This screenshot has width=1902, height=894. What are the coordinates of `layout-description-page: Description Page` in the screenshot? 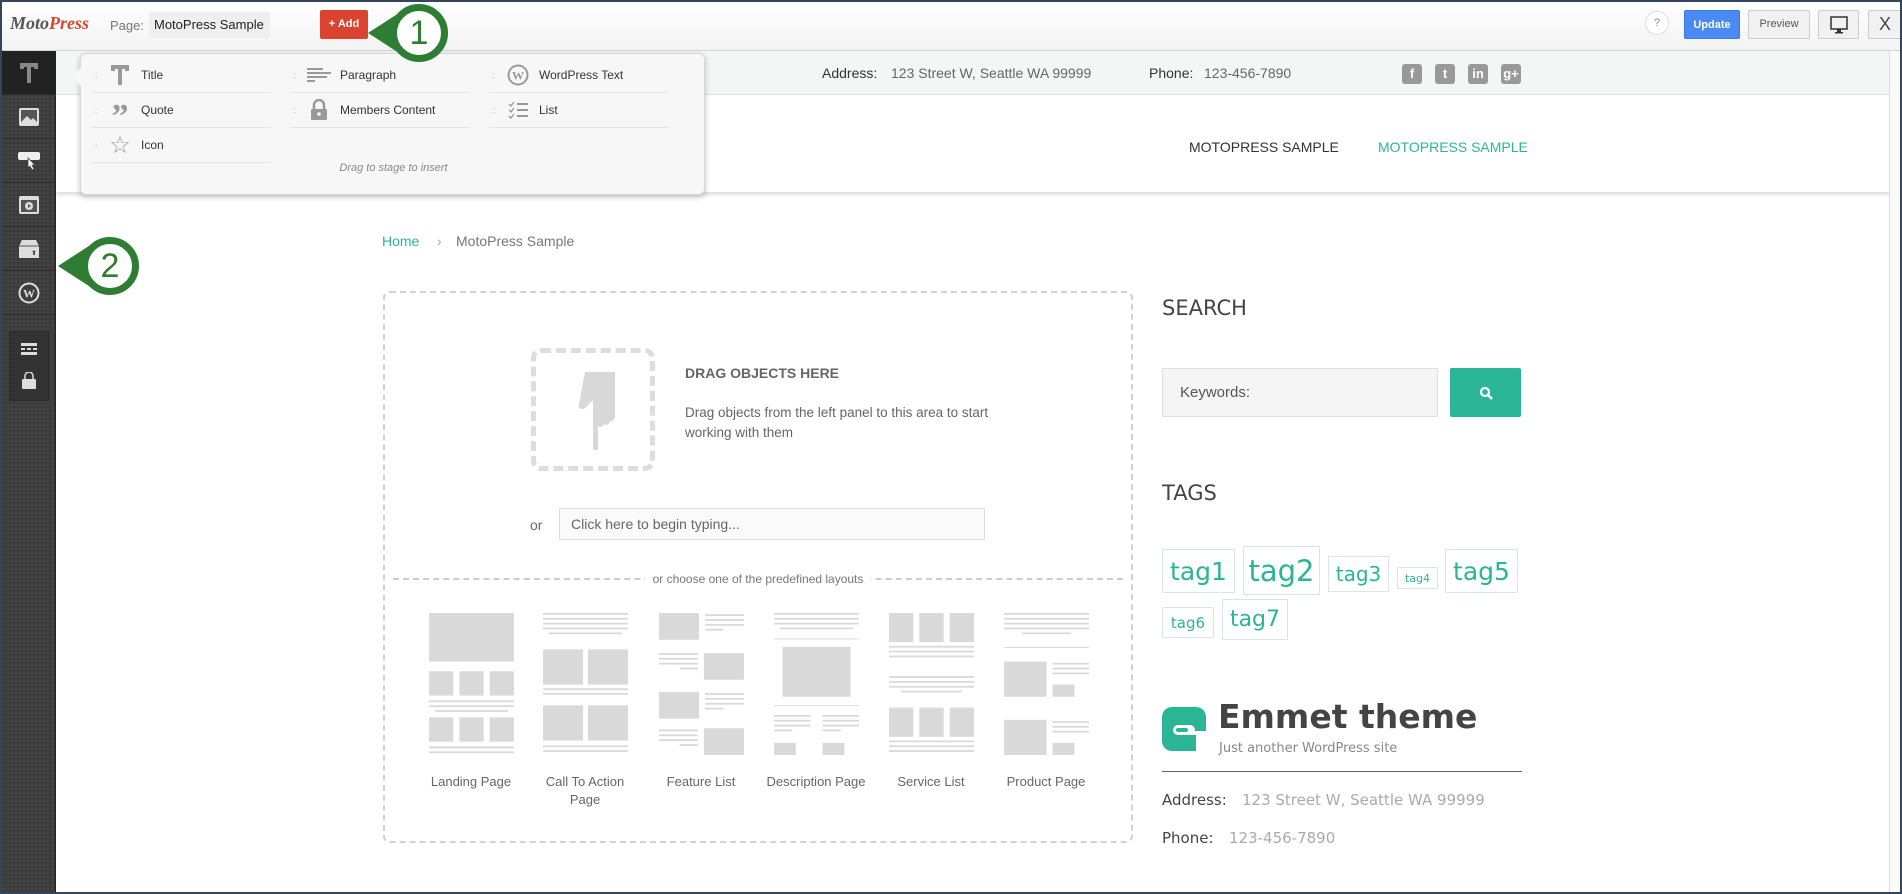 It's located at (816, 702).